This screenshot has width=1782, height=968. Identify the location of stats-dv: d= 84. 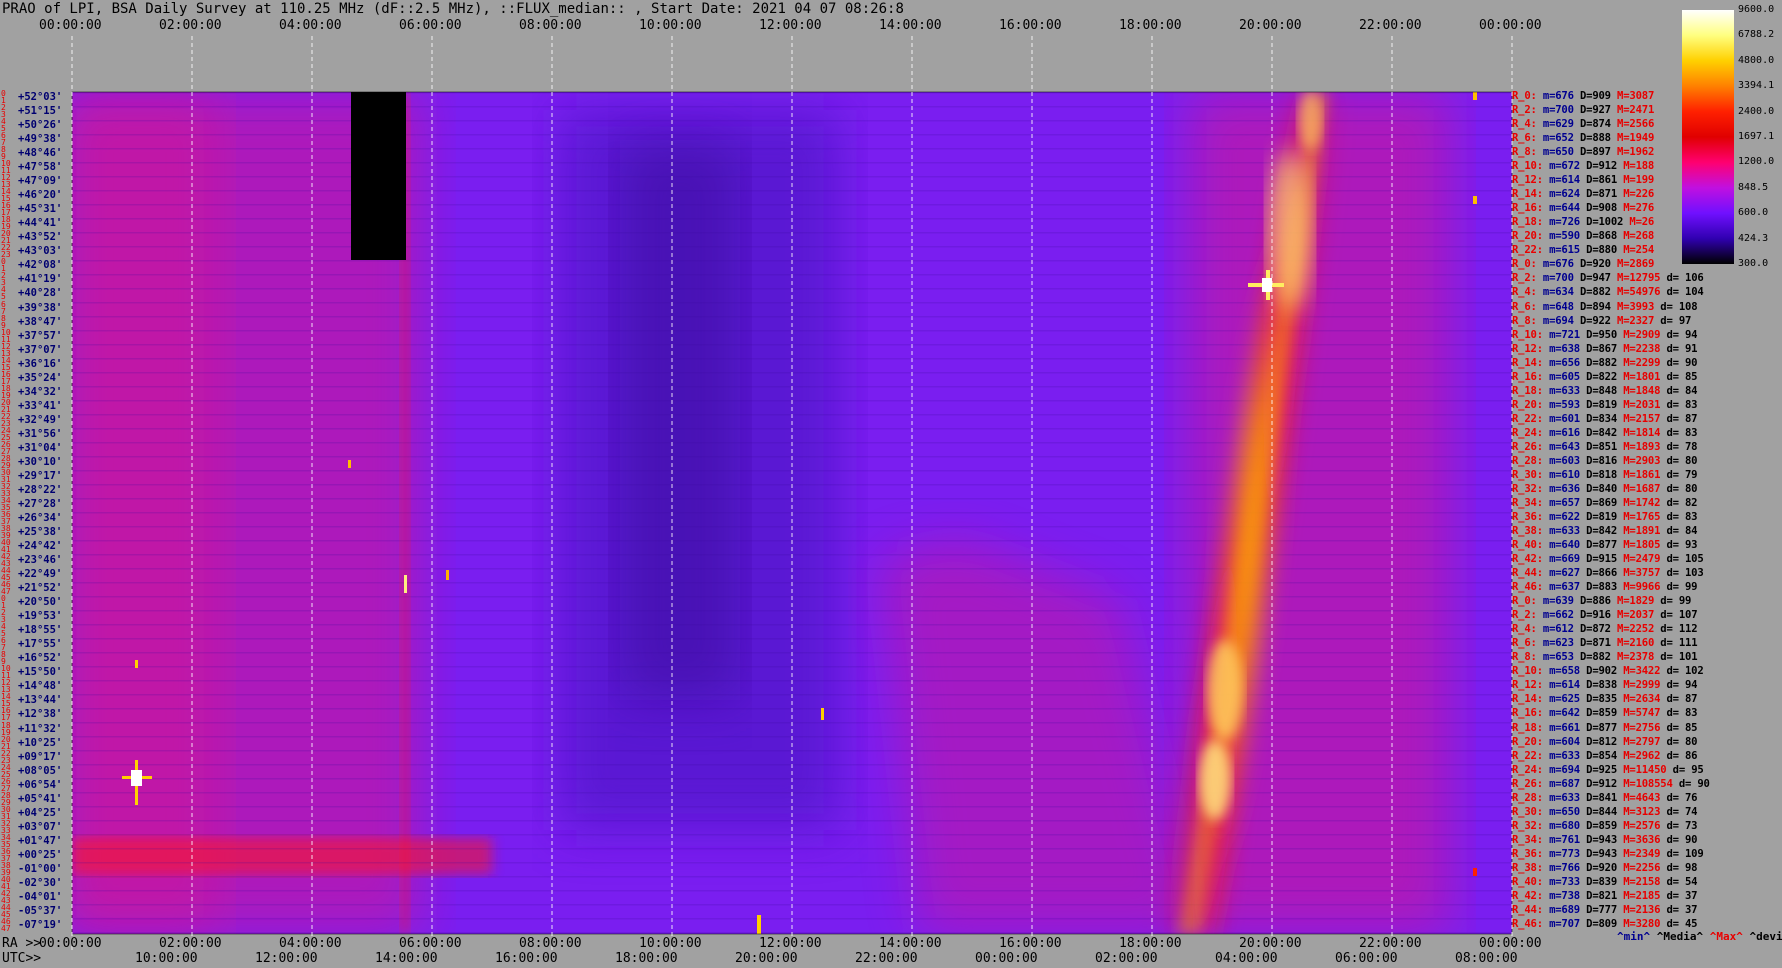
(1679, 531).